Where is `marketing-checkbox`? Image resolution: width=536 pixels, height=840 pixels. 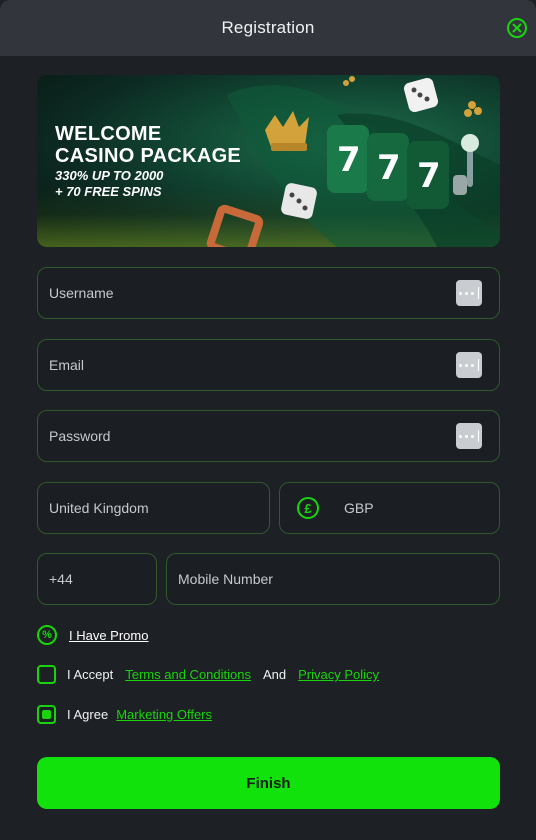
marketing-checkbox is located at coordinates (46, 714).